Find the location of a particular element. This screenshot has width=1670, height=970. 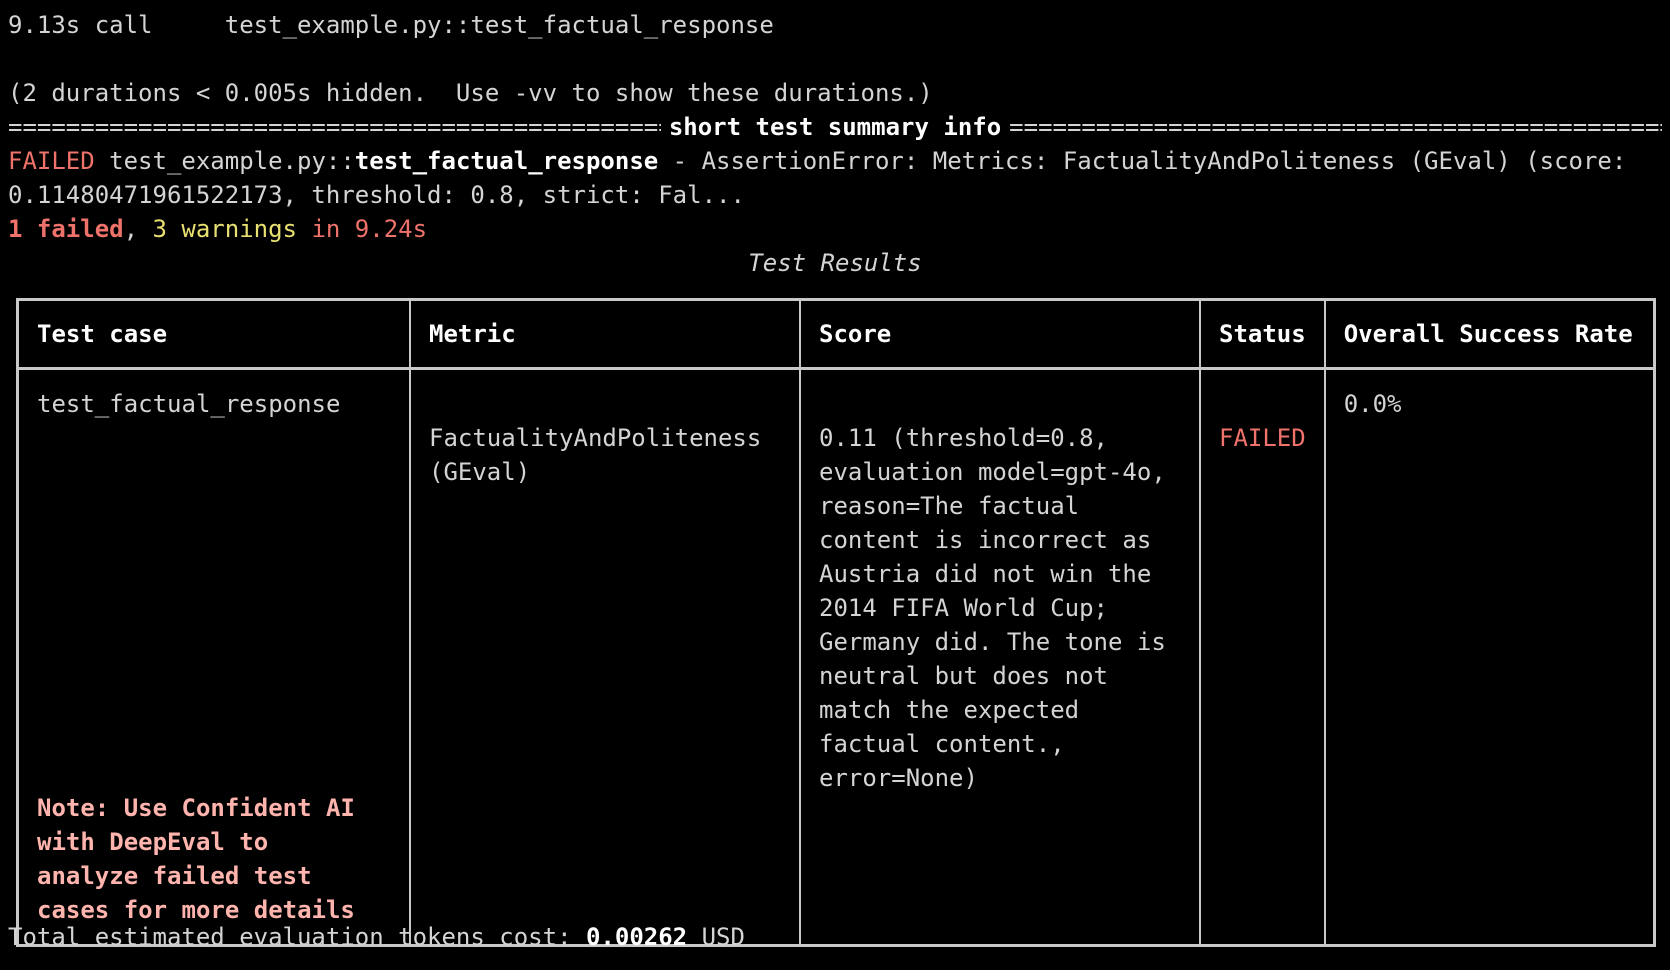

metric-name: FactualityAndPoliteness (GEval) is located at coordinates (595, 455).